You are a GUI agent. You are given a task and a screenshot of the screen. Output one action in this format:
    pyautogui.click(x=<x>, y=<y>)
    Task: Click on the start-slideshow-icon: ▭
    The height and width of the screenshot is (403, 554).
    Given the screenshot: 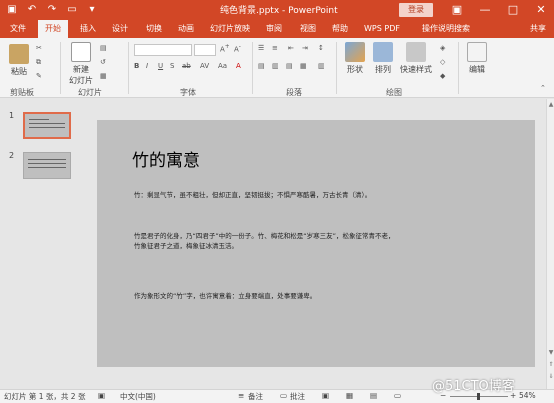 What is the action you would take?
    pyautogui.click(x=72, y=10)
    